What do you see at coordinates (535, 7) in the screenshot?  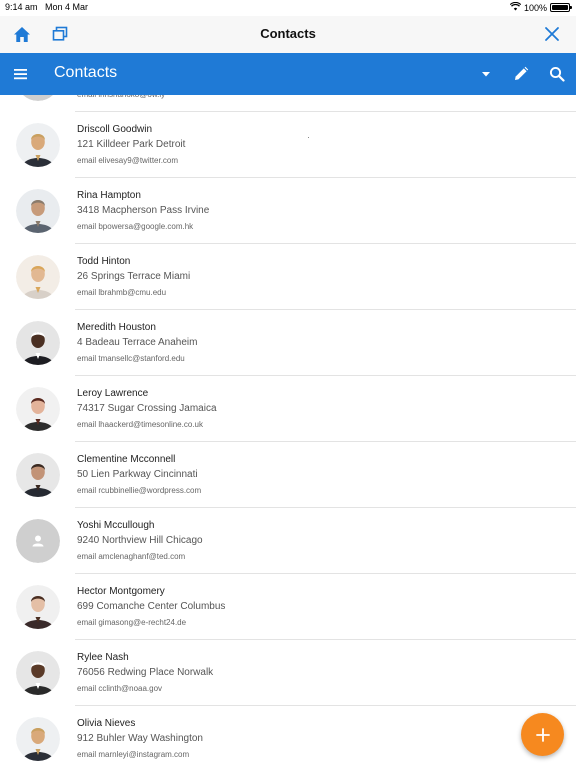 I see `battery-percent: 100%` at bounding box center [535, 7].